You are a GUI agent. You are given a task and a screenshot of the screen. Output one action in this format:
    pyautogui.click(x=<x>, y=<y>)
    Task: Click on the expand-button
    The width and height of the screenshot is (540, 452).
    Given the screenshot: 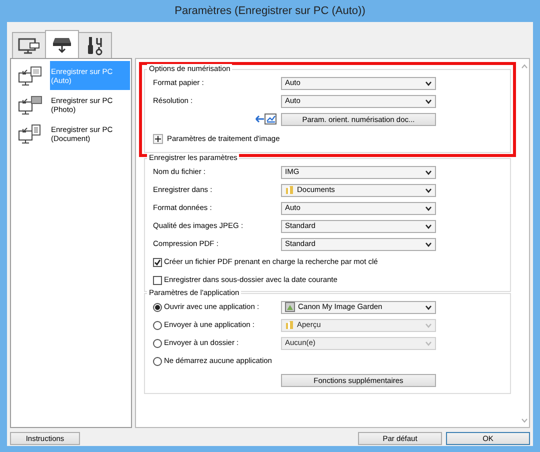 What is the action you would take?
    pyautogui.click(x=158, y=139)
    